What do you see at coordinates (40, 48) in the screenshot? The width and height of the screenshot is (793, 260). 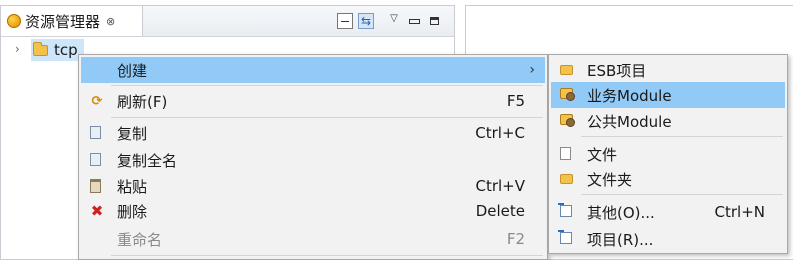 I see `project-folder-icon` at bounding box center [40, 48].